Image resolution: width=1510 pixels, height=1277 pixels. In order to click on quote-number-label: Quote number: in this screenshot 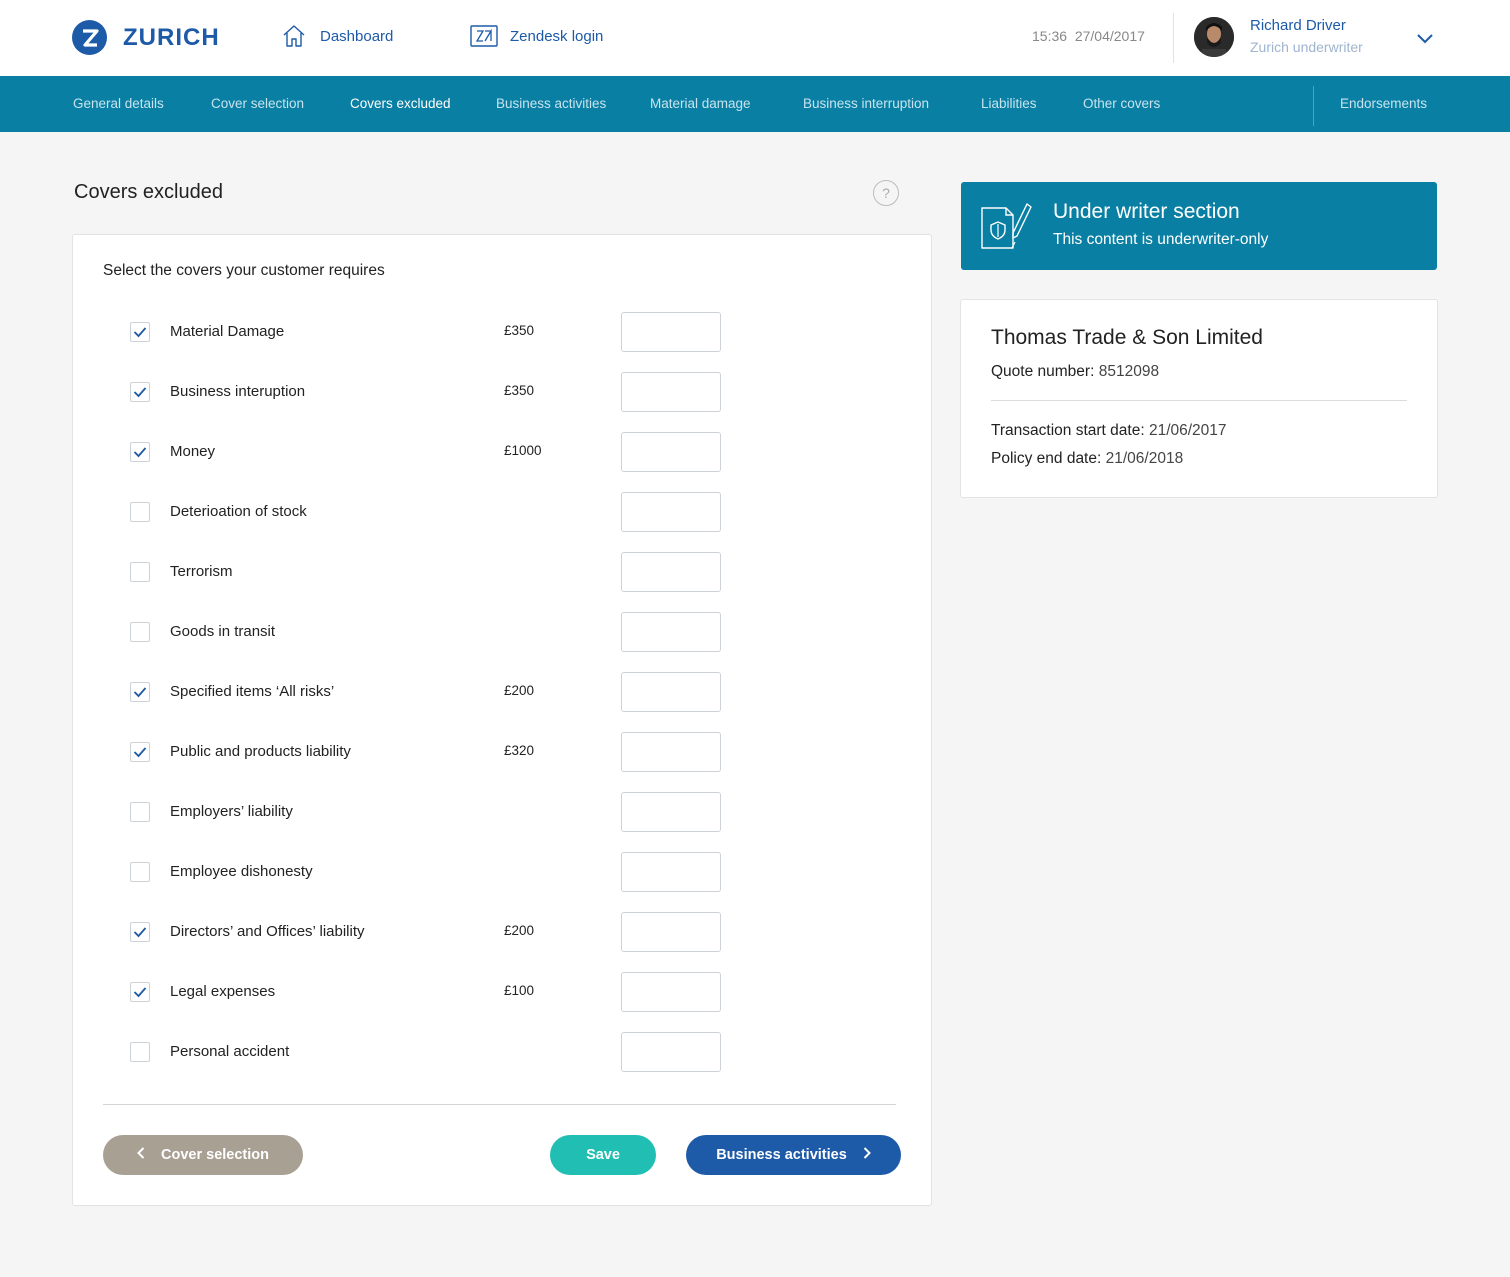, I will do `click(1043, 371)`.